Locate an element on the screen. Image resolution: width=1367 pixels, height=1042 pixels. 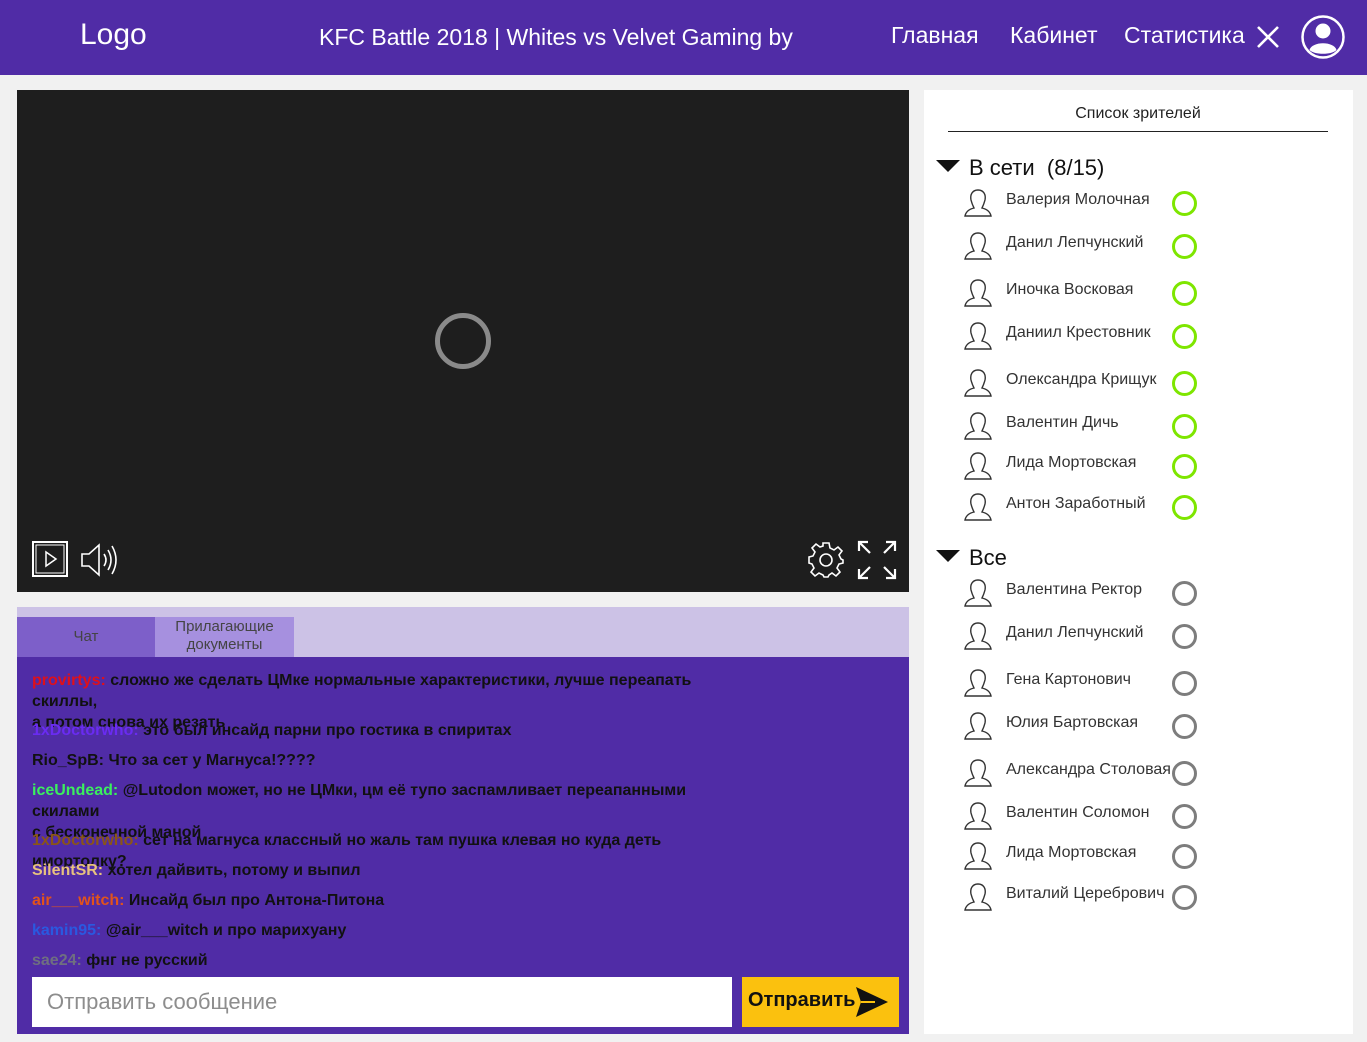
chat-message: Rio_SpB: Что за сет у Магнуса!???? is located at coordinates (392, 760).